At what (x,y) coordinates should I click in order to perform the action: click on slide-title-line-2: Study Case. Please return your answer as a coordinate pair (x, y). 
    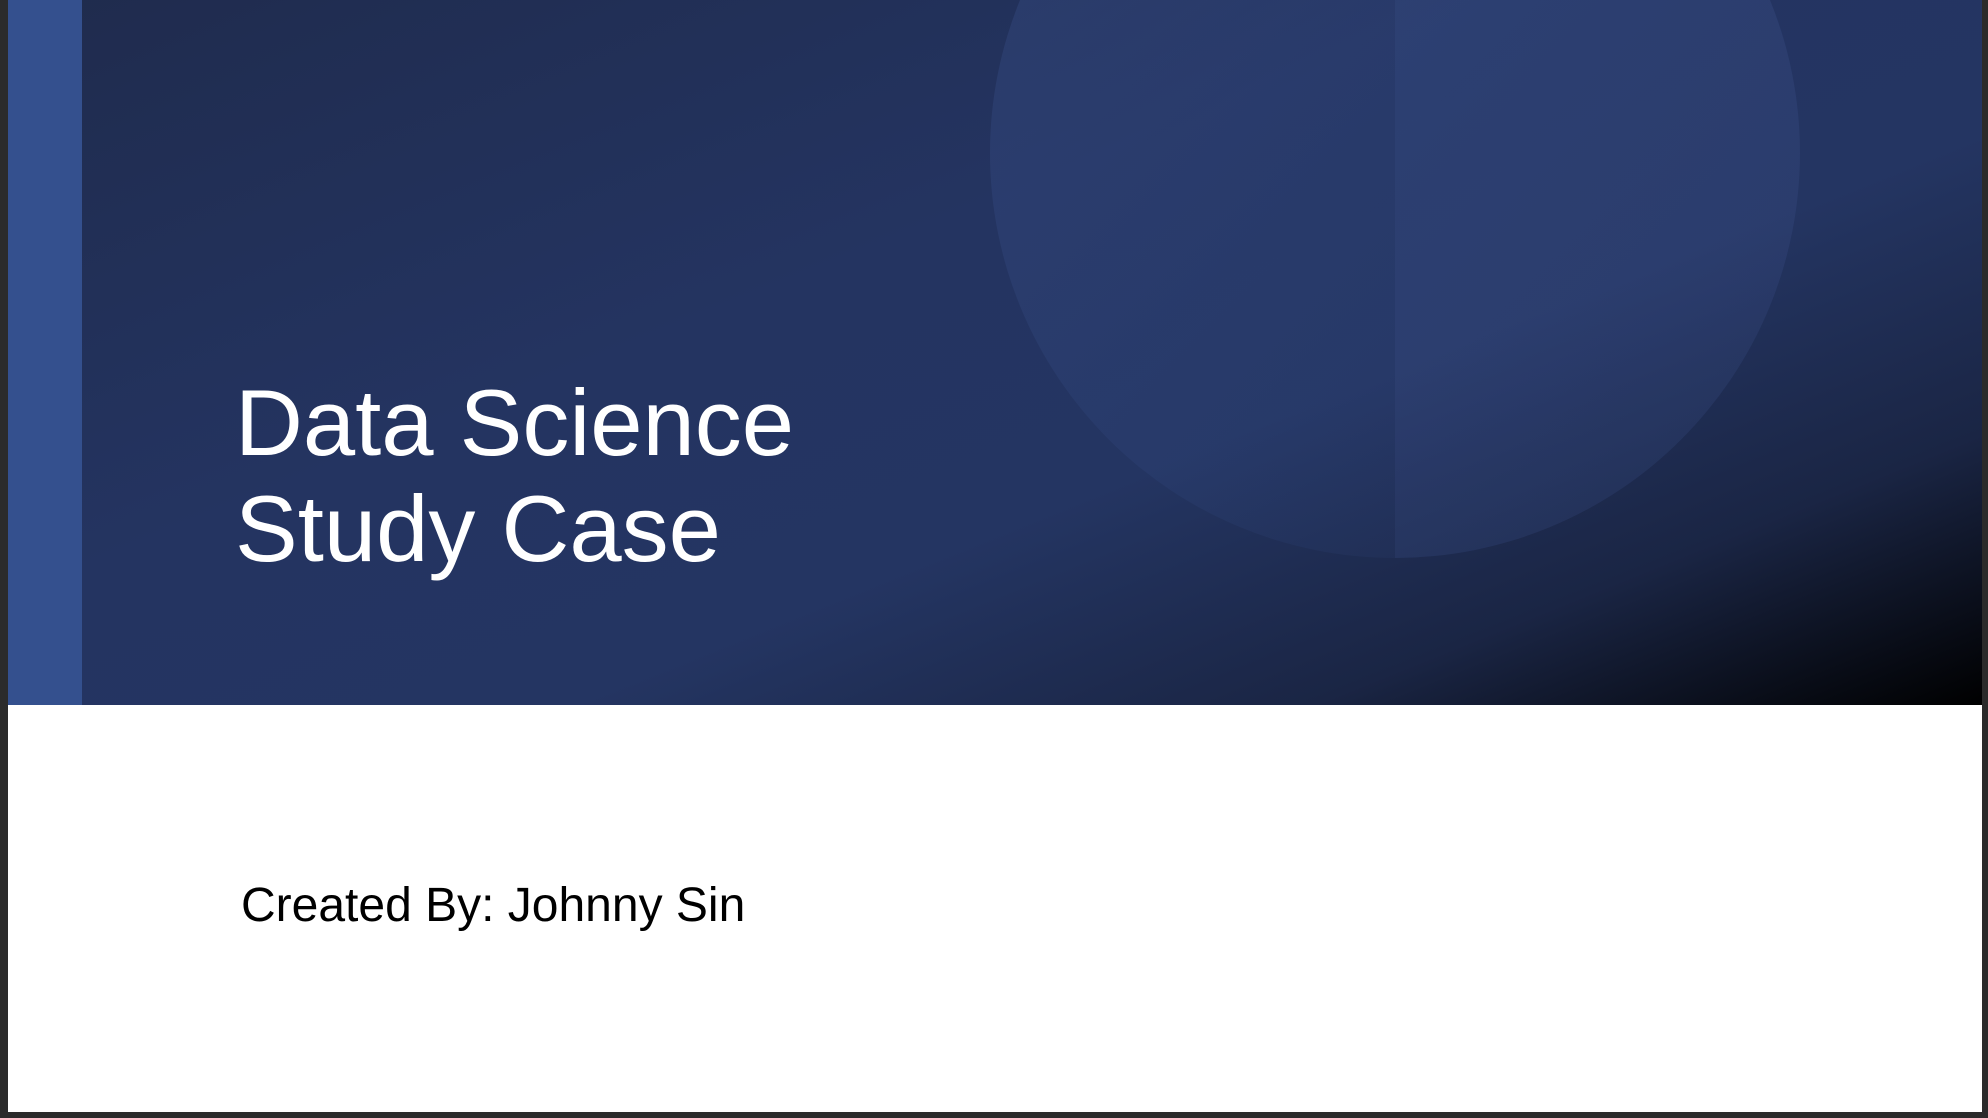
    Looking at the image, I should click on (478, 528).